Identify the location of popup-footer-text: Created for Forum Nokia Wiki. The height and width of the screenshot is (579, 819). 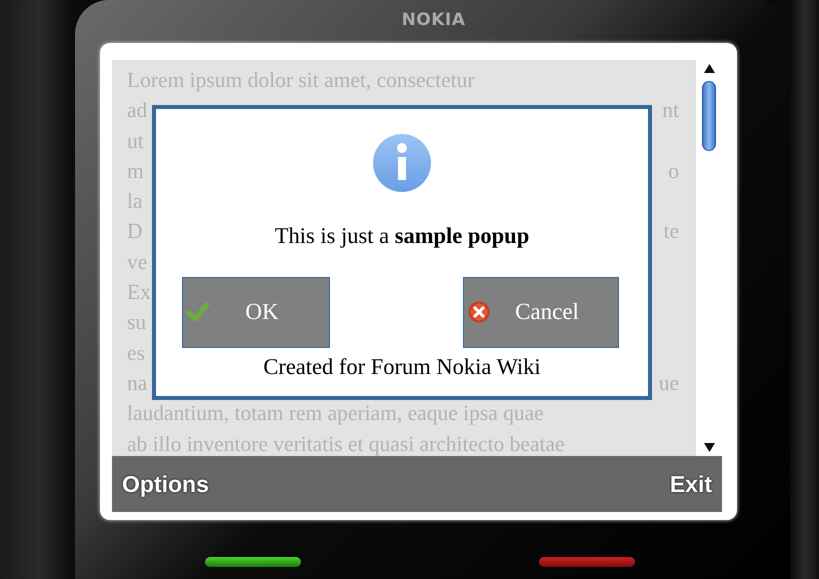
(402, 367).